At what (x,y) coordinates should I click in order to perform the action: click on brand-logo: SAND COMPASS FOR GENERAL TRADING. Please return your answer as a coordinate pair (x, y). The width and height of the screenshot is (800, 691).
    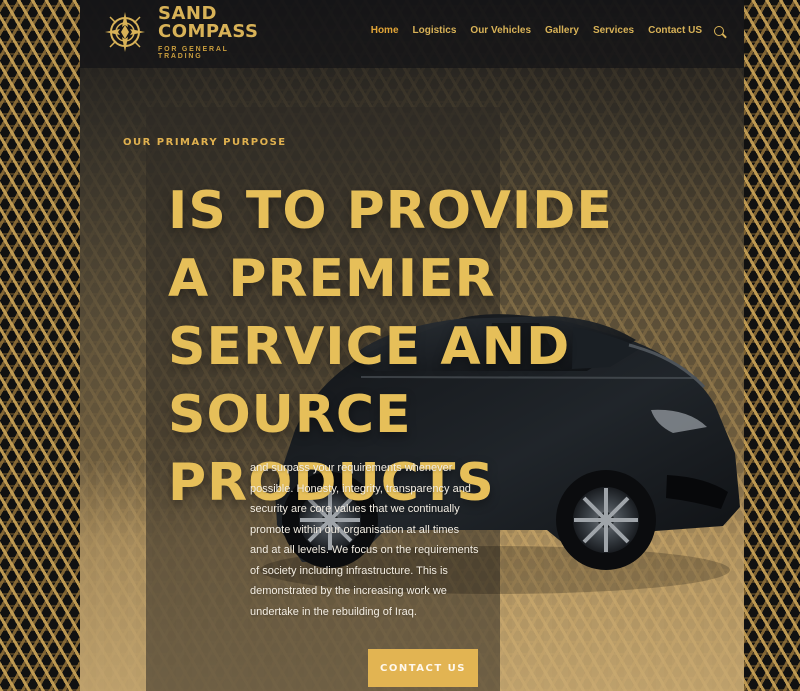
    Looking at the image, I should click on (185, 31).